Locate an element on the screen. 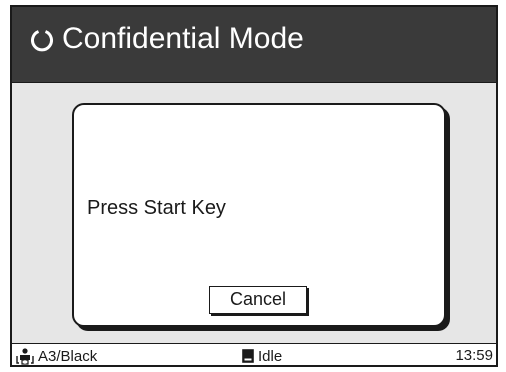 This screenshot has height=372, width=506. machine-status: Idle is located at coordinates (262, 356).